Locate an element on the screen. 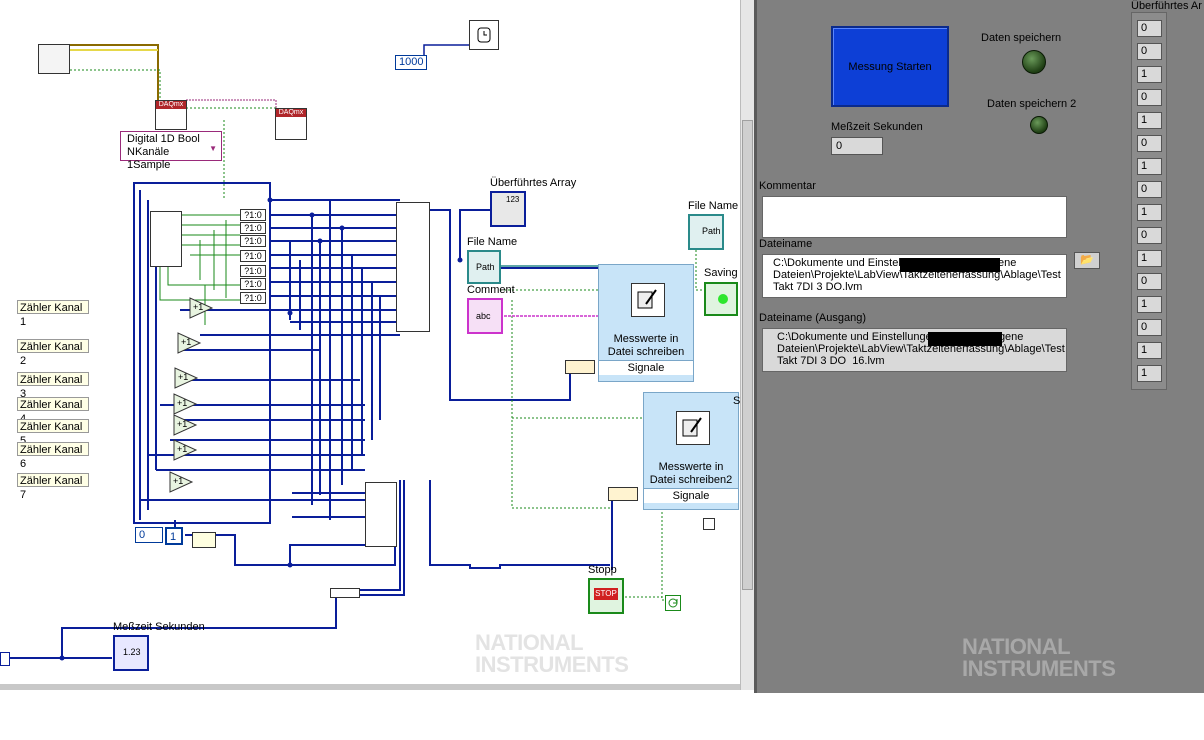 This screenshot has width=1204, height=740. file-name-indicator: Path is located at coordinates (706, 232).